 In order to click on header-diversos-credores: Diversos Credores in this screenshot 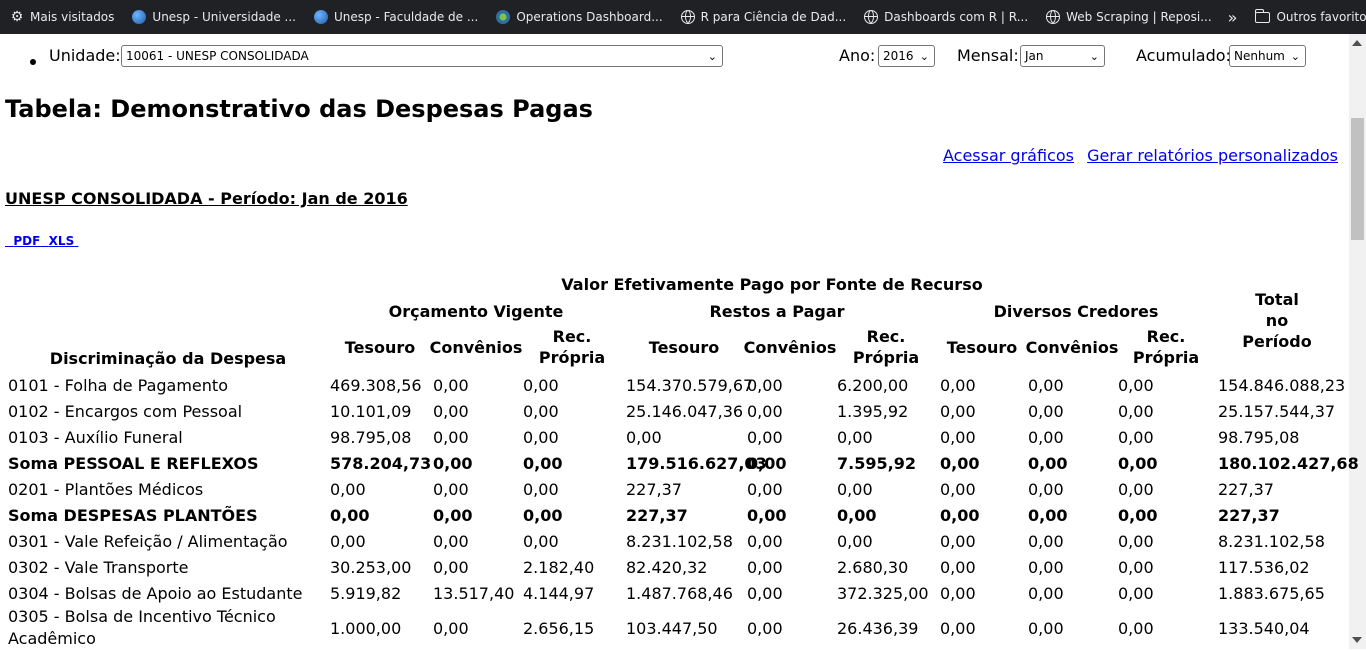, I will do `click(1076, 311)`.